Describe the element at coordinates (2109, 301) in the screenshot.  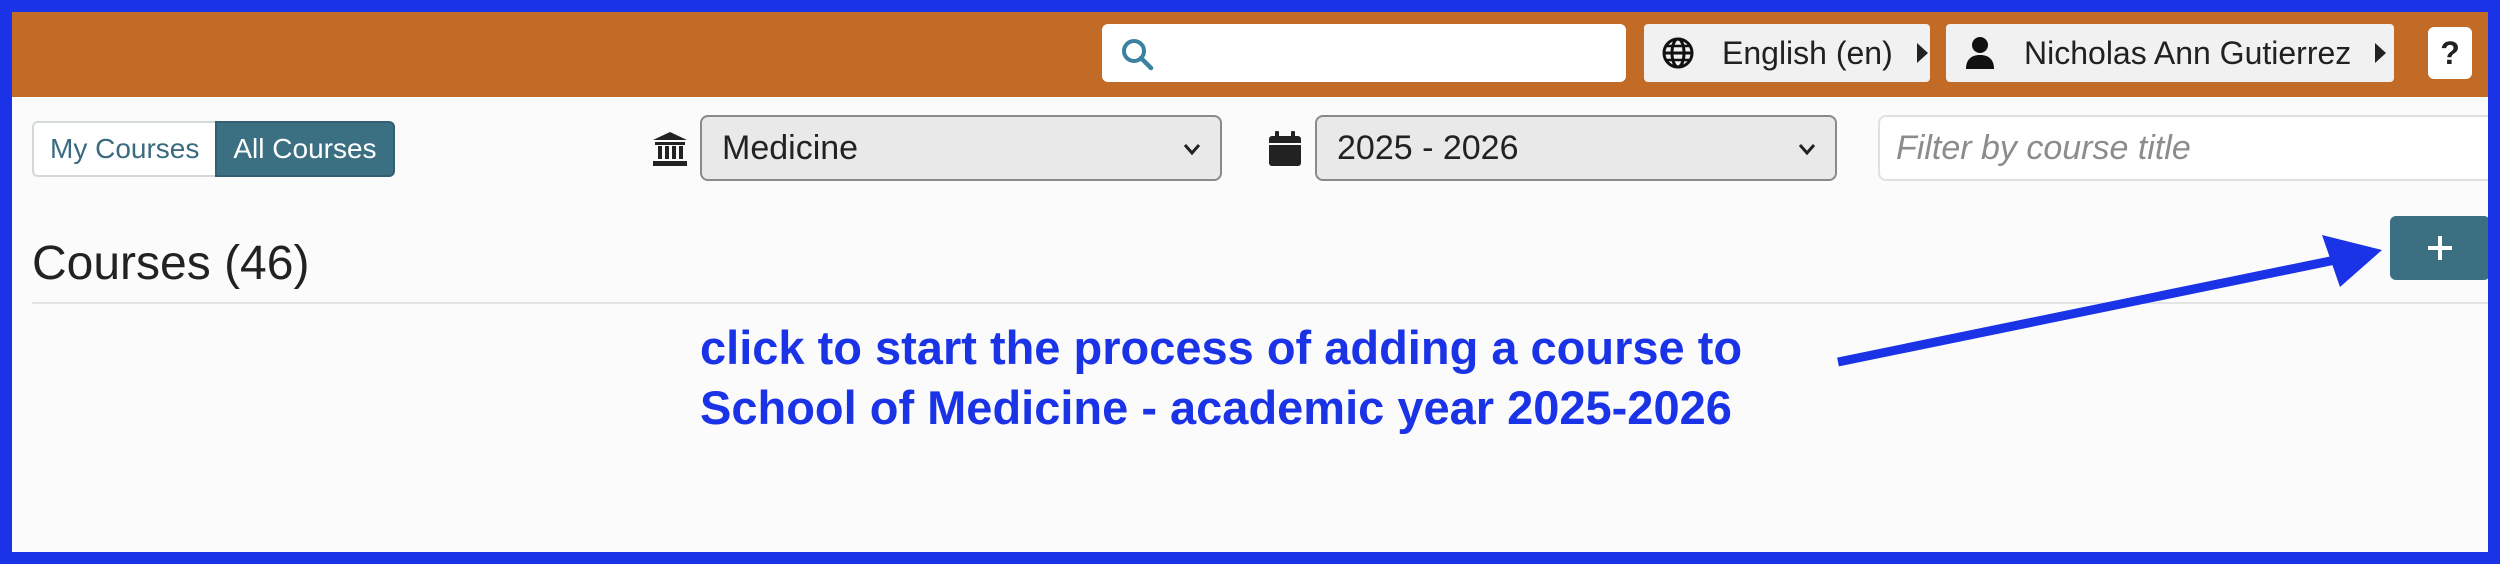
I see `annotation-arrow` at that location.